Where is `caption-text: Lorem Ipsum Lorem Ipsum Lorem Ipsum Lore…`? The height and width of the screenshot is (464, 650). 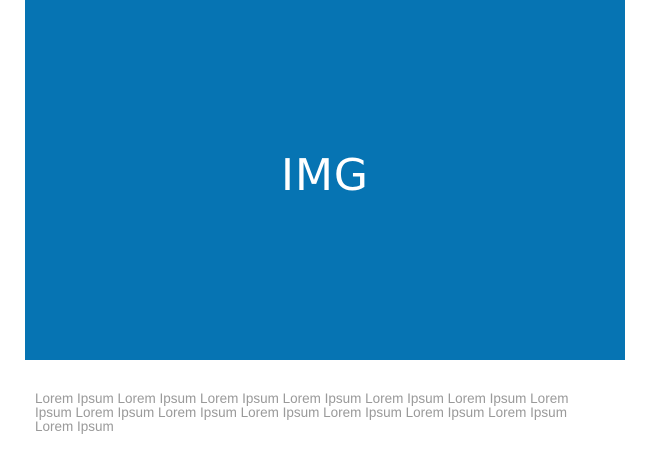 caption-text: Lorem Ipsum Lorem Ipsum Lorem Ipsum Lore… is located at coordinates (302, 412).